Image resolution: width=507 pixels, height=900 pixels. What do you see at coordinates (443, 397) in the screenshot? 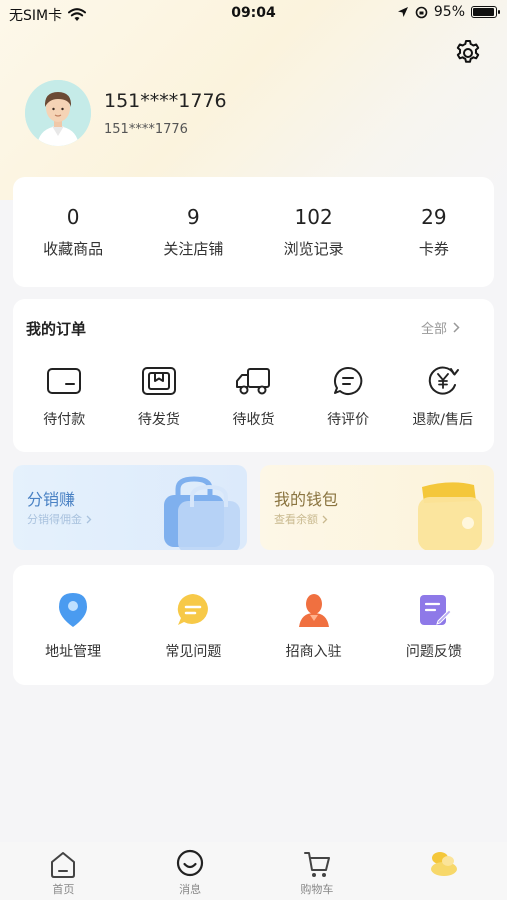
I see `order-refund-aftersale: 退款/售后` at bounding box center [443, 397].